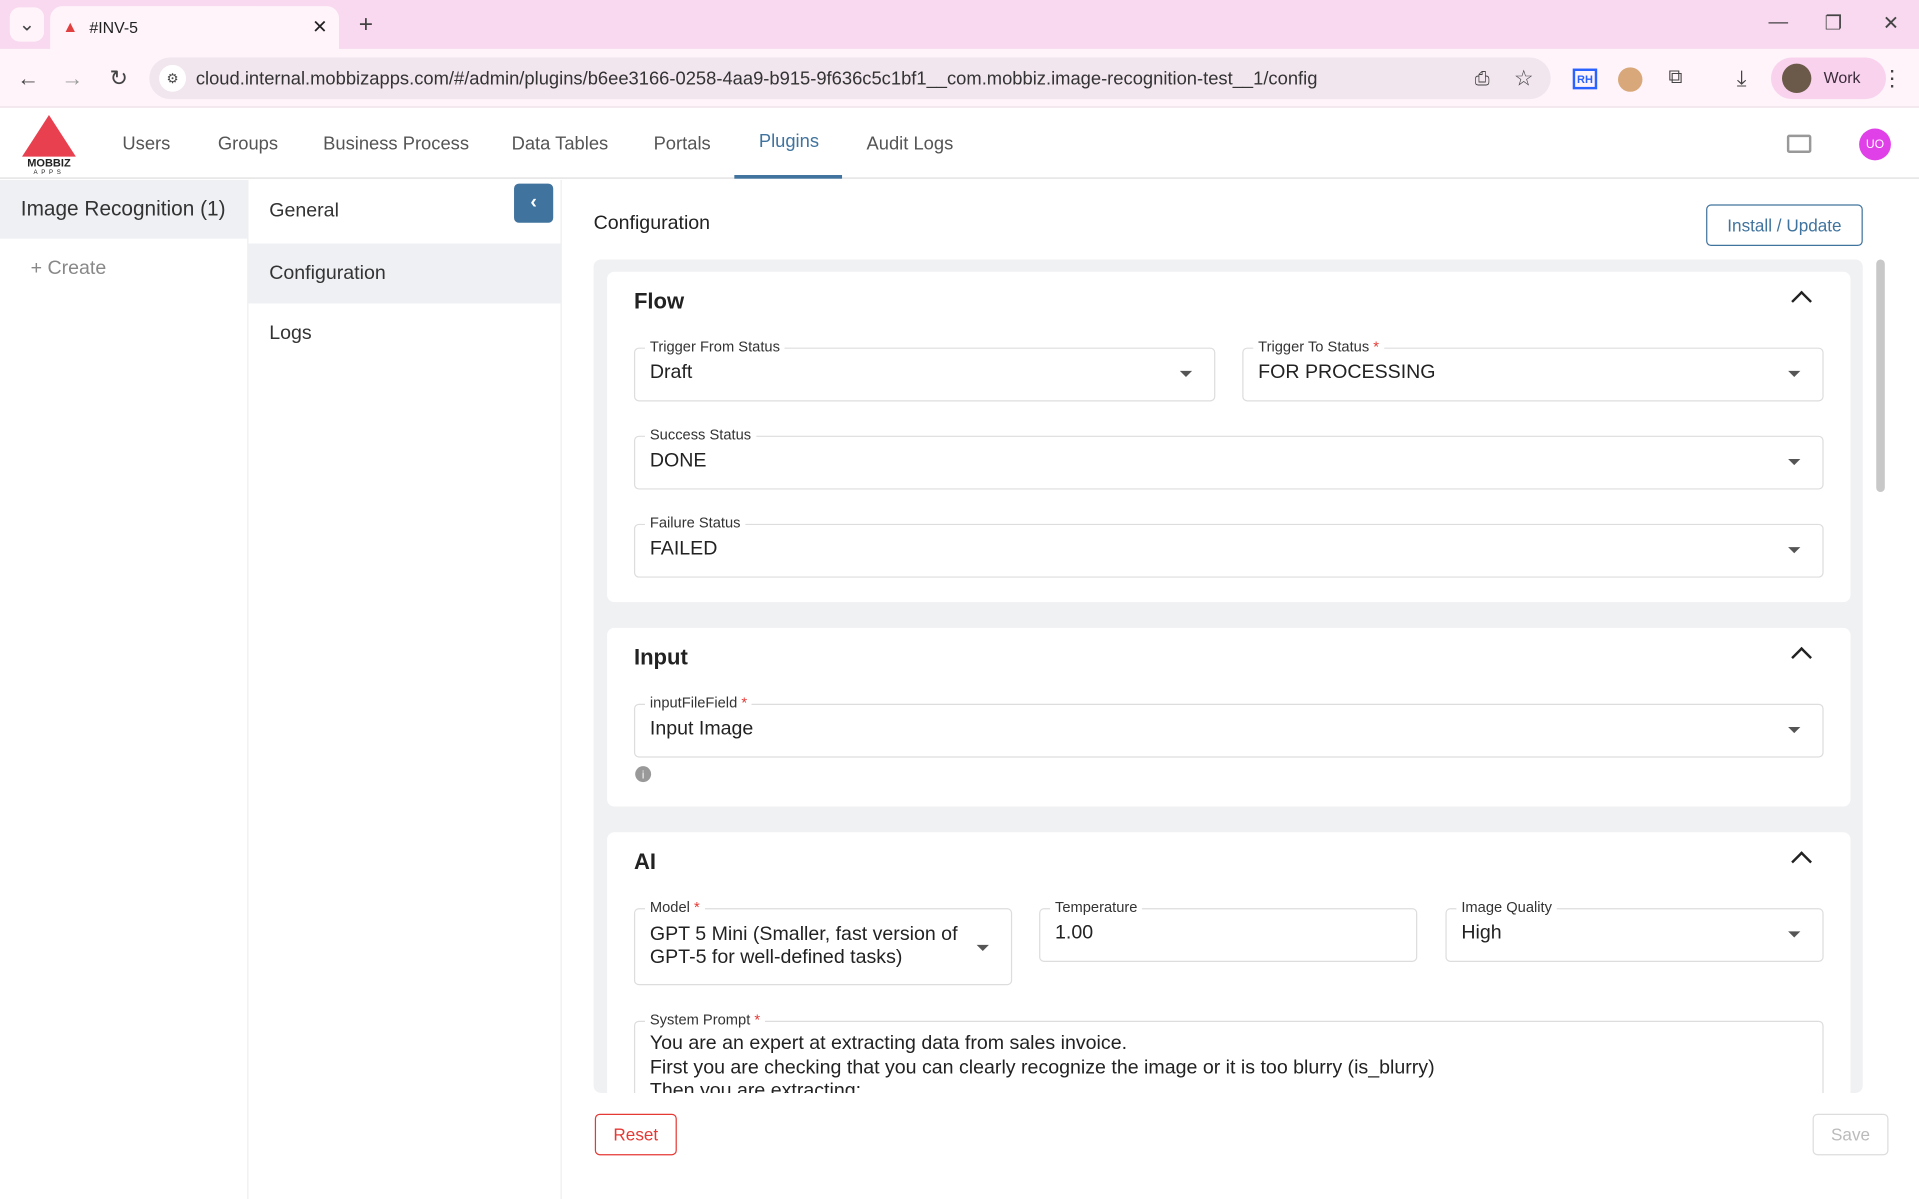 This screenshot has height=1199, width=1919. Describe the element at coordinates (1801, 862) in the screenshot. I see `collapse-ai-icon` at that location.